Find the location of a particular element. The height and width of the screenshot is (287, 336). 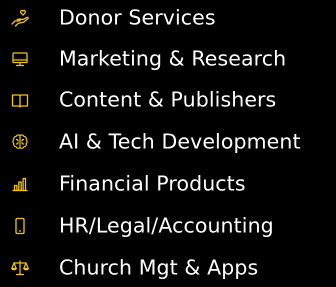

menu-item-label: Content & Publishers is located at coordinates (168, 99).